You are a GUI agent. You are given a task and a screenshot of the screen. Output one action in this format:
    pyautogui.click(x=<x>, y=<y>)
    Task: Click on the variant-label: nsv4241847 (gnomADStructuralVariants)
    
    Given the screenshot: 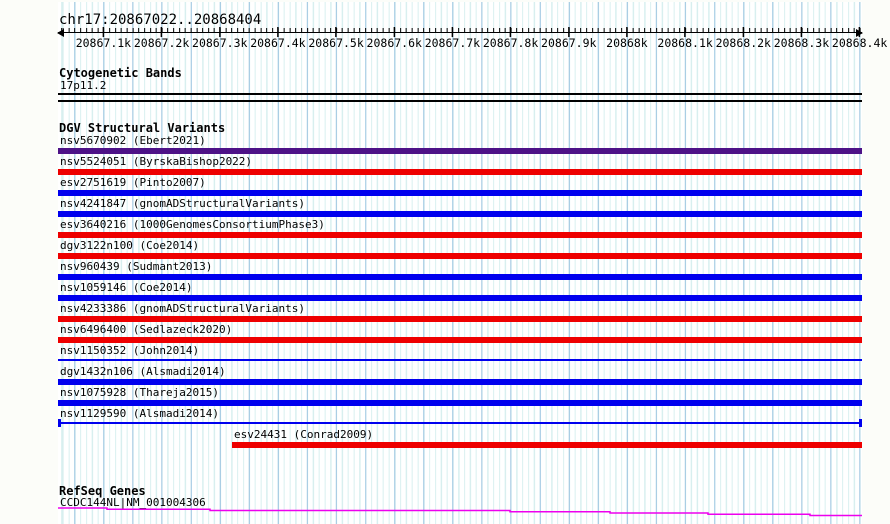 What is the action you would take?
    pyautogui.click(x=182, y=204)
    